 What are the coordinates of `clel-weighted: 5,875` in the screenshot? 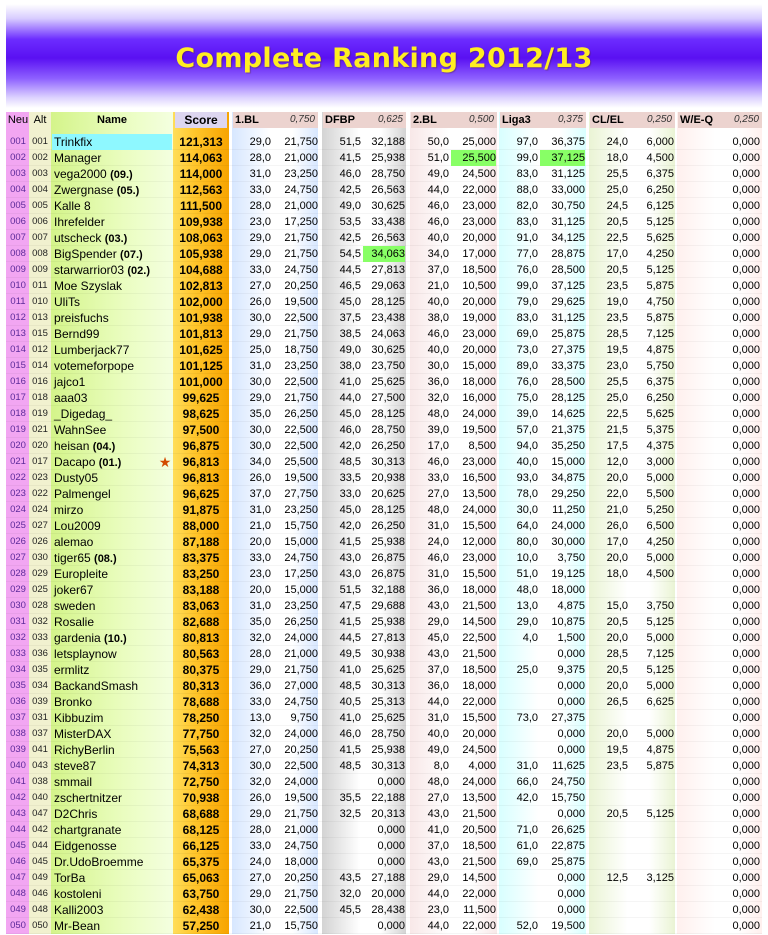 It's located at (660, 318).